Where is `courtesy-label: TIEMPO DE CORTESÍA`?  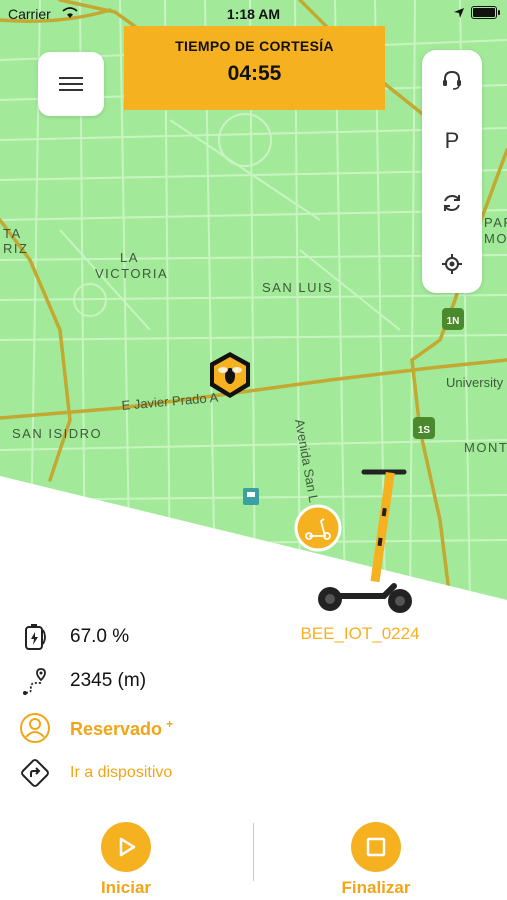
courtesy-label: TIEMPO DE CORTESÍA is located at coordinates (254, 46).